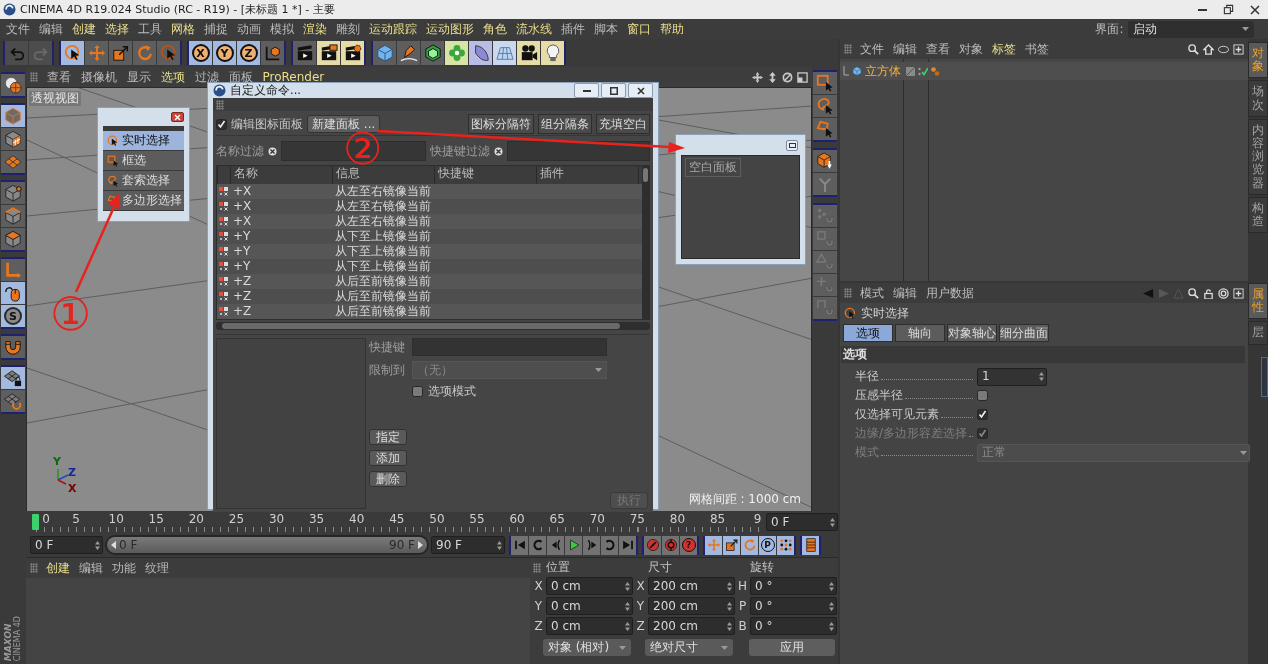 The width and height of the screenshot is (1268, 664). What do you see at coordinates (1258, 333) in the screenshot?
I see `side-tab: 层` at bounding box center [1258, 333].